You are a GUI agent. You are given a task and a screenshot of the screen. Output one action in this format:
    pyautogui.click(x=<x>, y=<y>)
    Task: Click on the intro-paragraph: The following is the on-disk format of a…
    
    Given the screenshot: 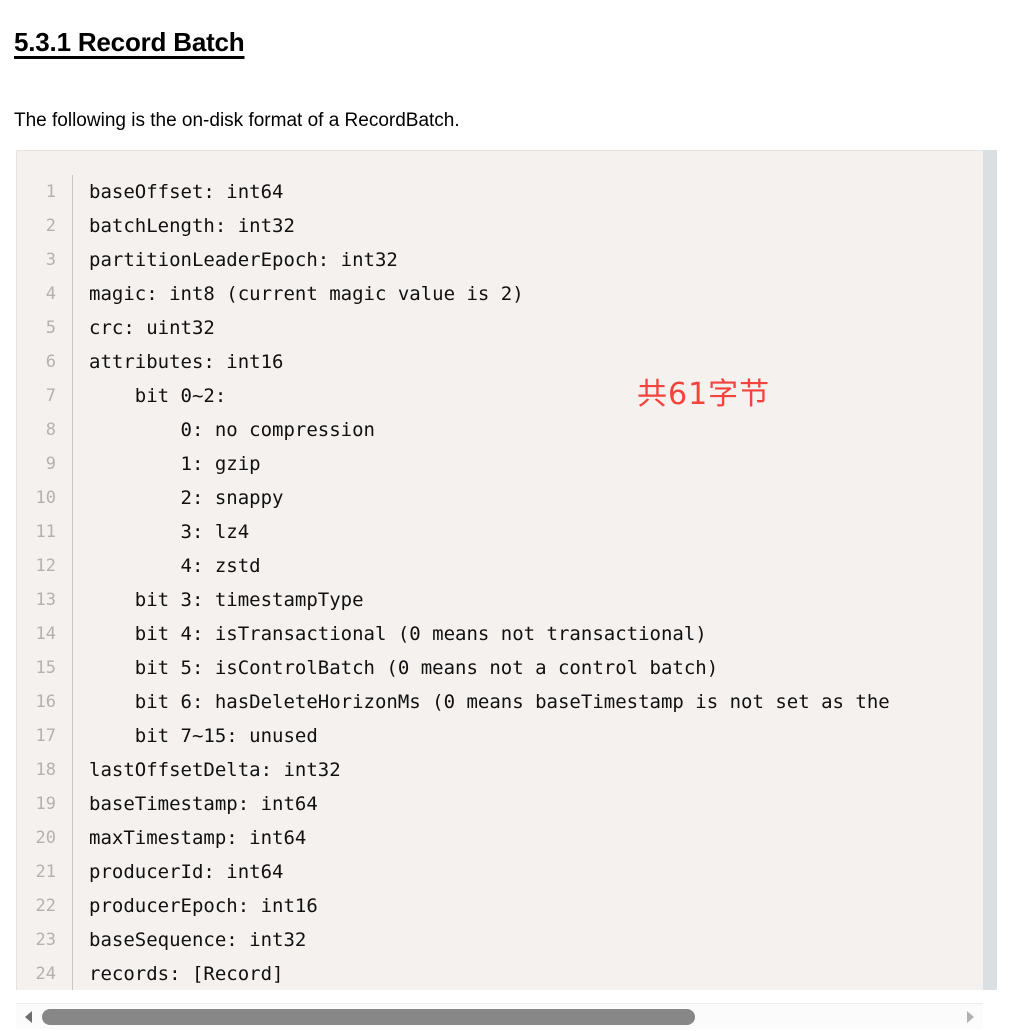 What is the action you would take?
    pyautogui.click(x=237, y=120)
    